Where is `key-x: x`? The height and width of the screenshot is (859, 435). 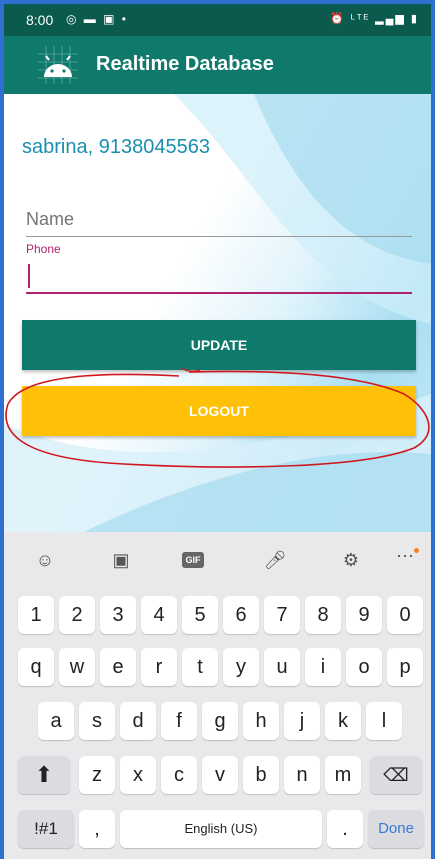
key-x: x is located at coordinates (138, 775).